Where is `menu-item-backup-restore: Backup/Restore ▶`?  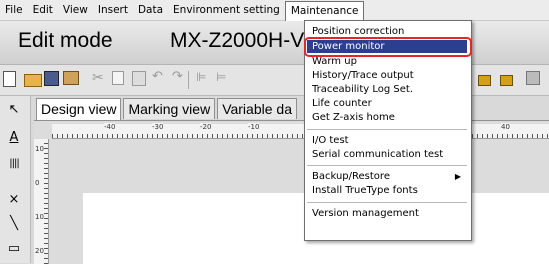
menu-item-backup-restore: Backup/Restore ▶ is located at coordinates (387, 176).